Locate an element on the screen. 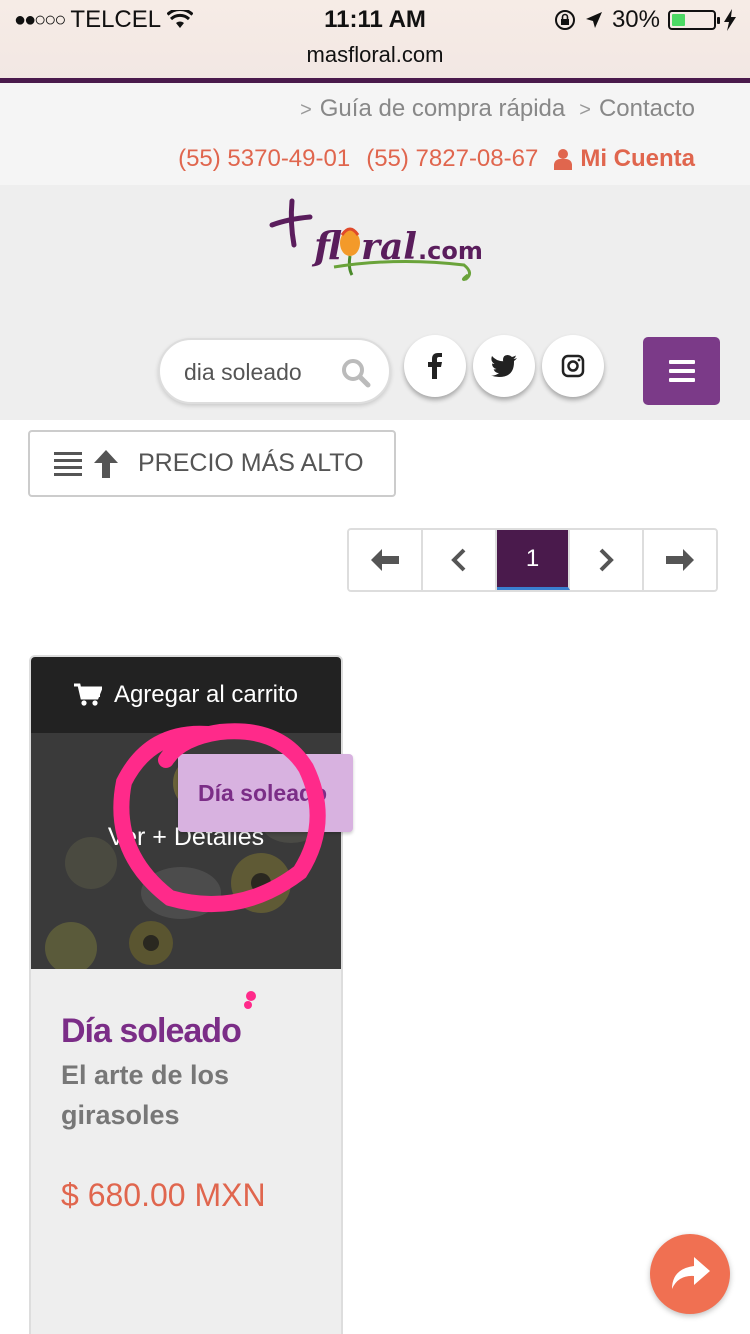 This screenshot has height=1334, width=750. share-button is located at coordinates (690, 1274).